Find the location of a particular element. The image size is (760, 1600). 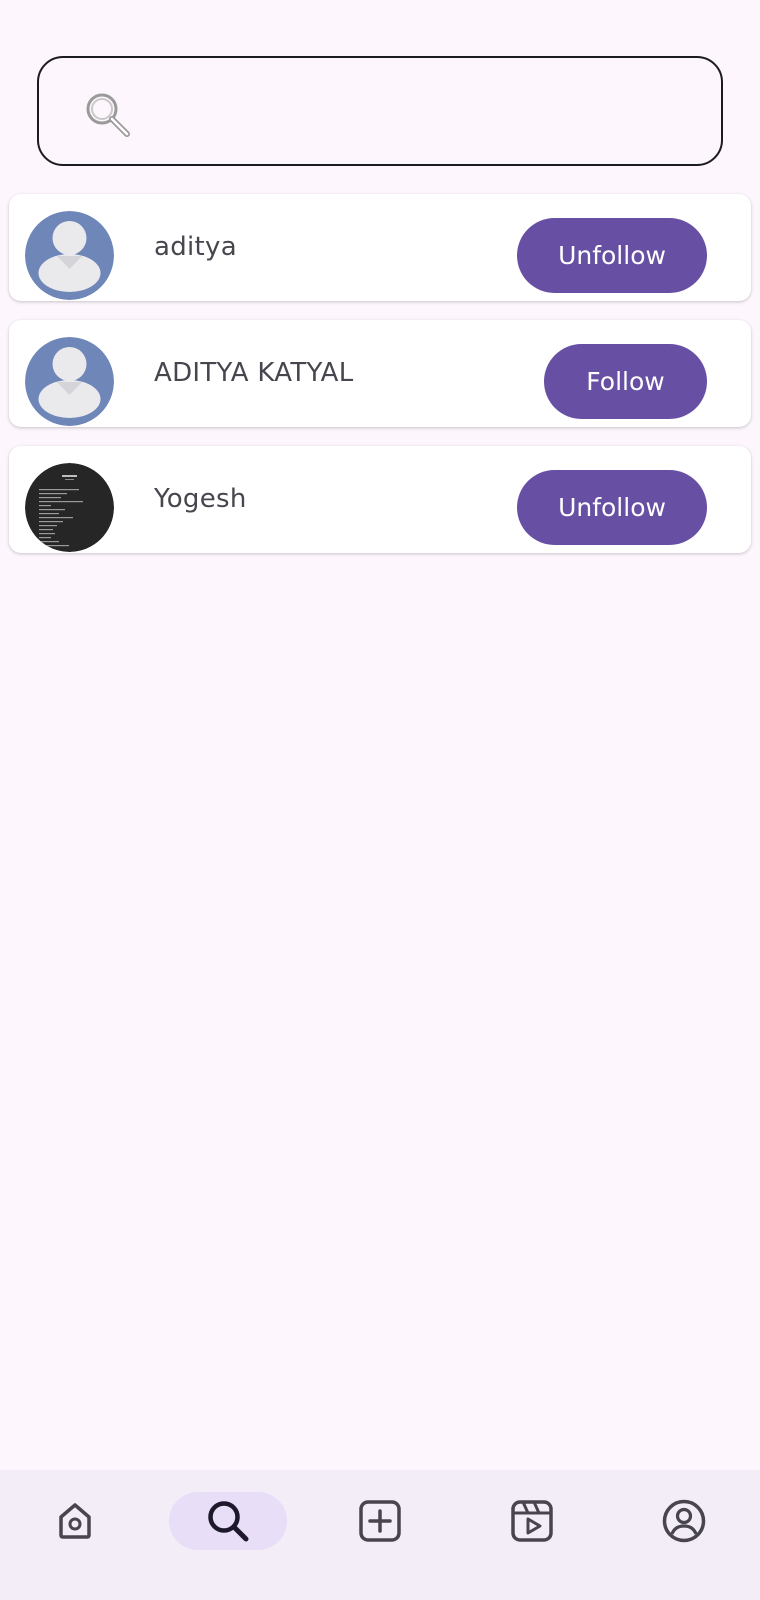

account-circle-icon is located at coordinates (684, 1521).